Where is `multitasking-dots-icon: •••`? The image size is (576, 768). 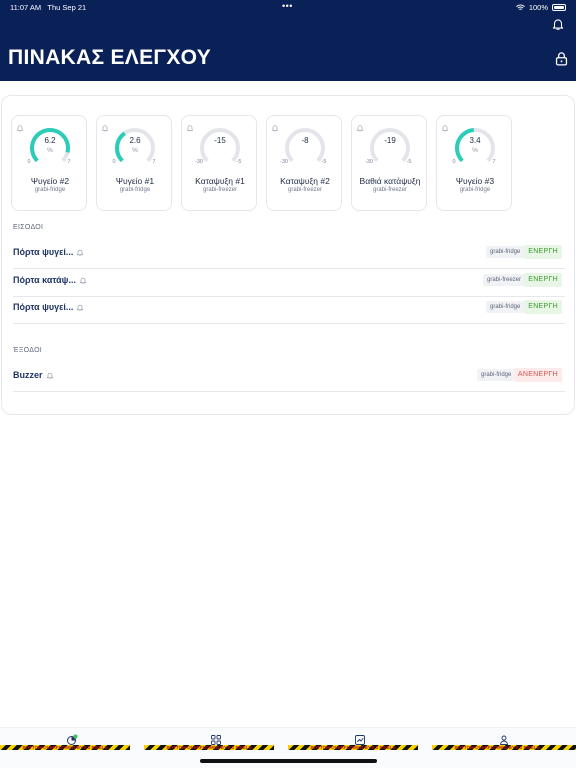
multitasking-dots-icon: ••• is located at coordinates (287, 6).